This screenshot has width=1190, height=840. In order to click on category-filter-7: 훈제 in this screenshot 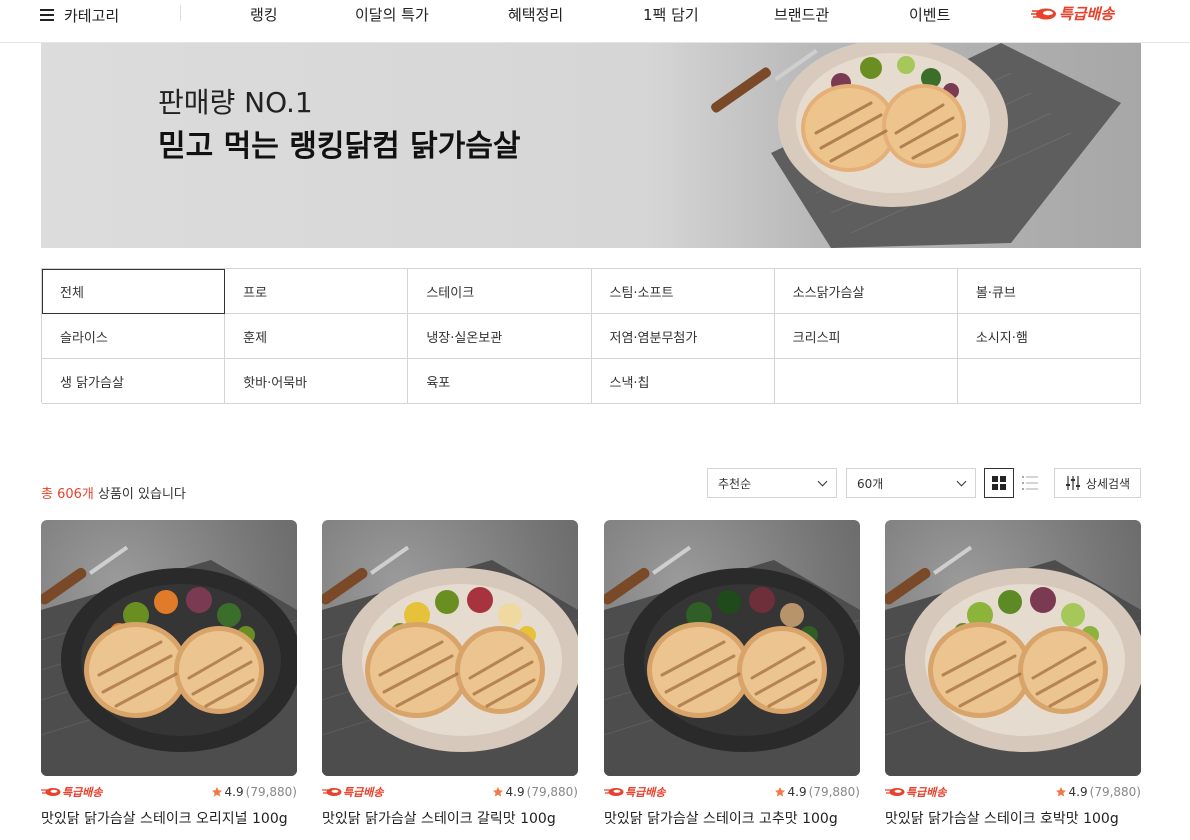, I will do `click(317, 336)`.